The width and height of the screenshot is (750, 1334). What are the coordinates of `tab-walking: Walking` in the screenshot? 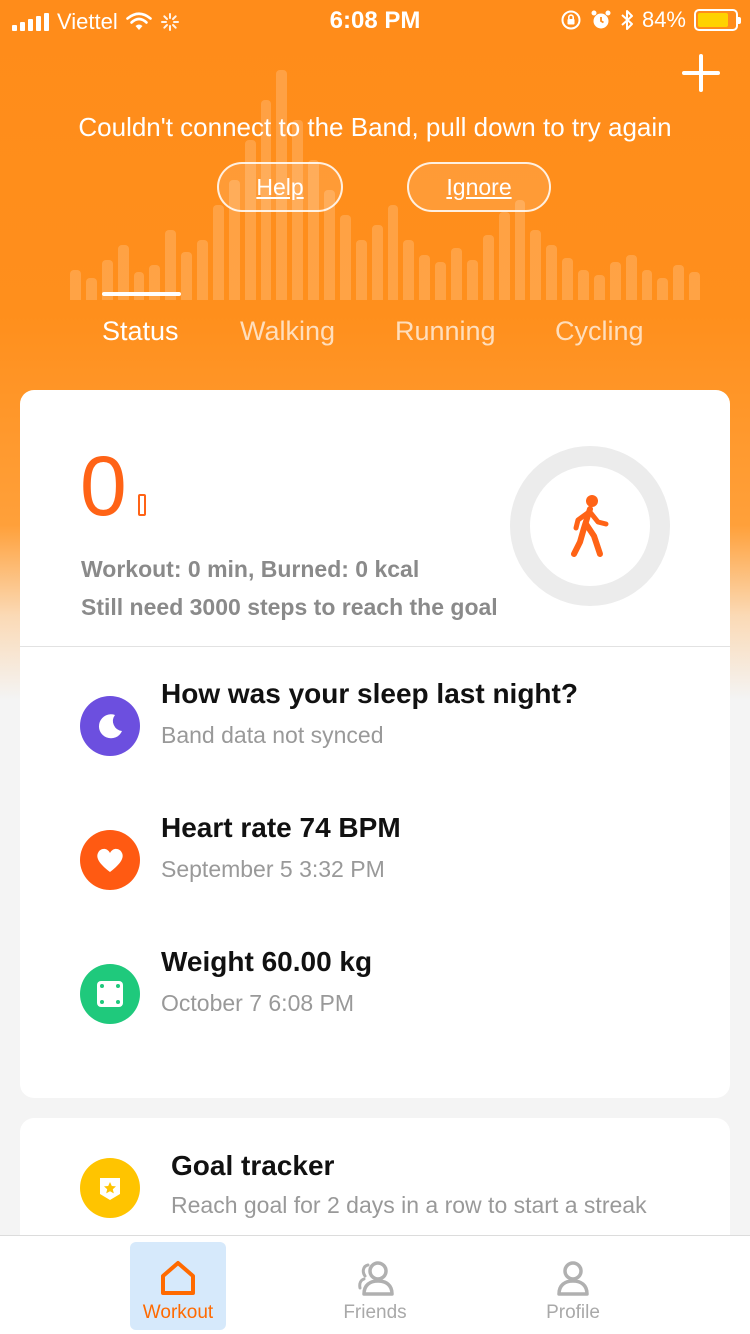 It's located at (287, 331).